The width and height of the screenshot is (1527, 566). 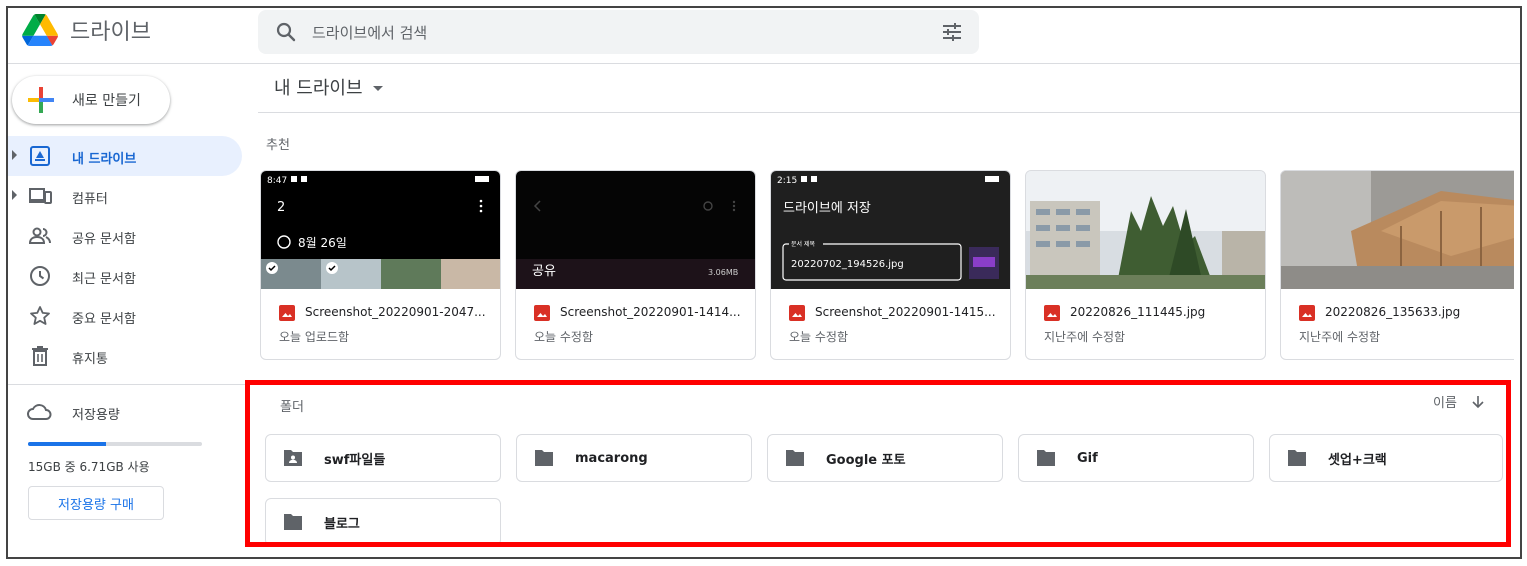 What do you see at coordinates (90, 199) in the screenshot?
I see `sidebar-item-label: 컴퓨터` at bounding box center [90, 199].